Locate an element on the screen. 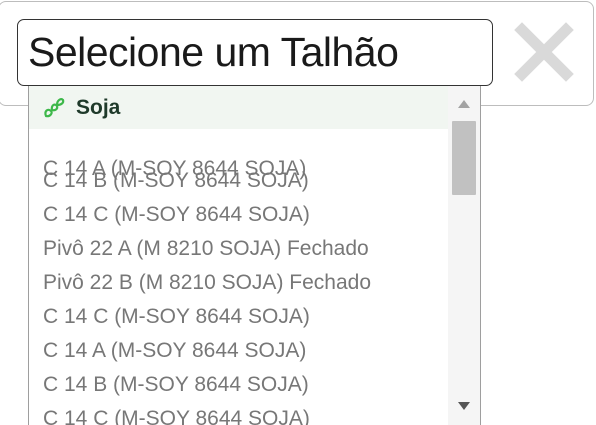 The height and width of the screenshot is (425, 596). list-item: Pivô 22 B (M 8210 SOJA) Fechado is located at coordinates (245, 283).